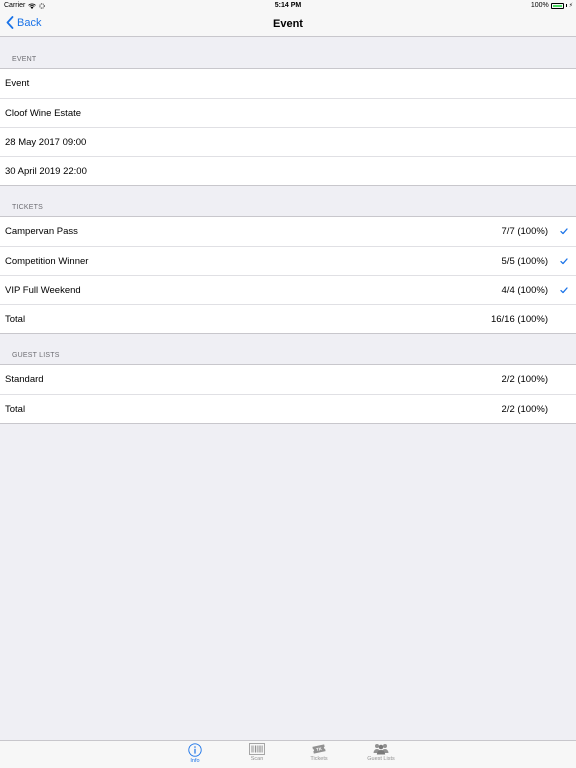 The image size is (576, 768). I want to click on battery-indicator: 100% ⚡, so click(552, 5).